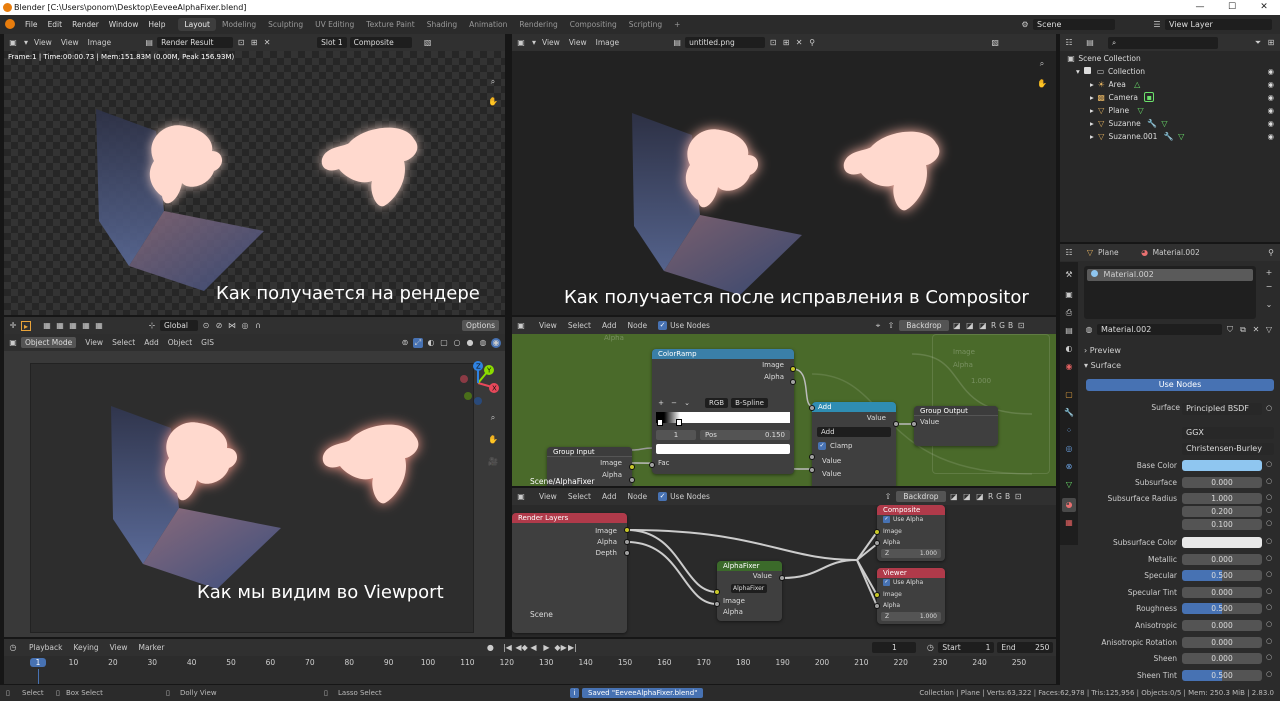 Image resolution: width=1280 pixels, height=701 pixels. What do you see at coordinates (674, 403) in the screenshot?
I see `colorramp-remove-button: −` at bounding box center [674, 403].